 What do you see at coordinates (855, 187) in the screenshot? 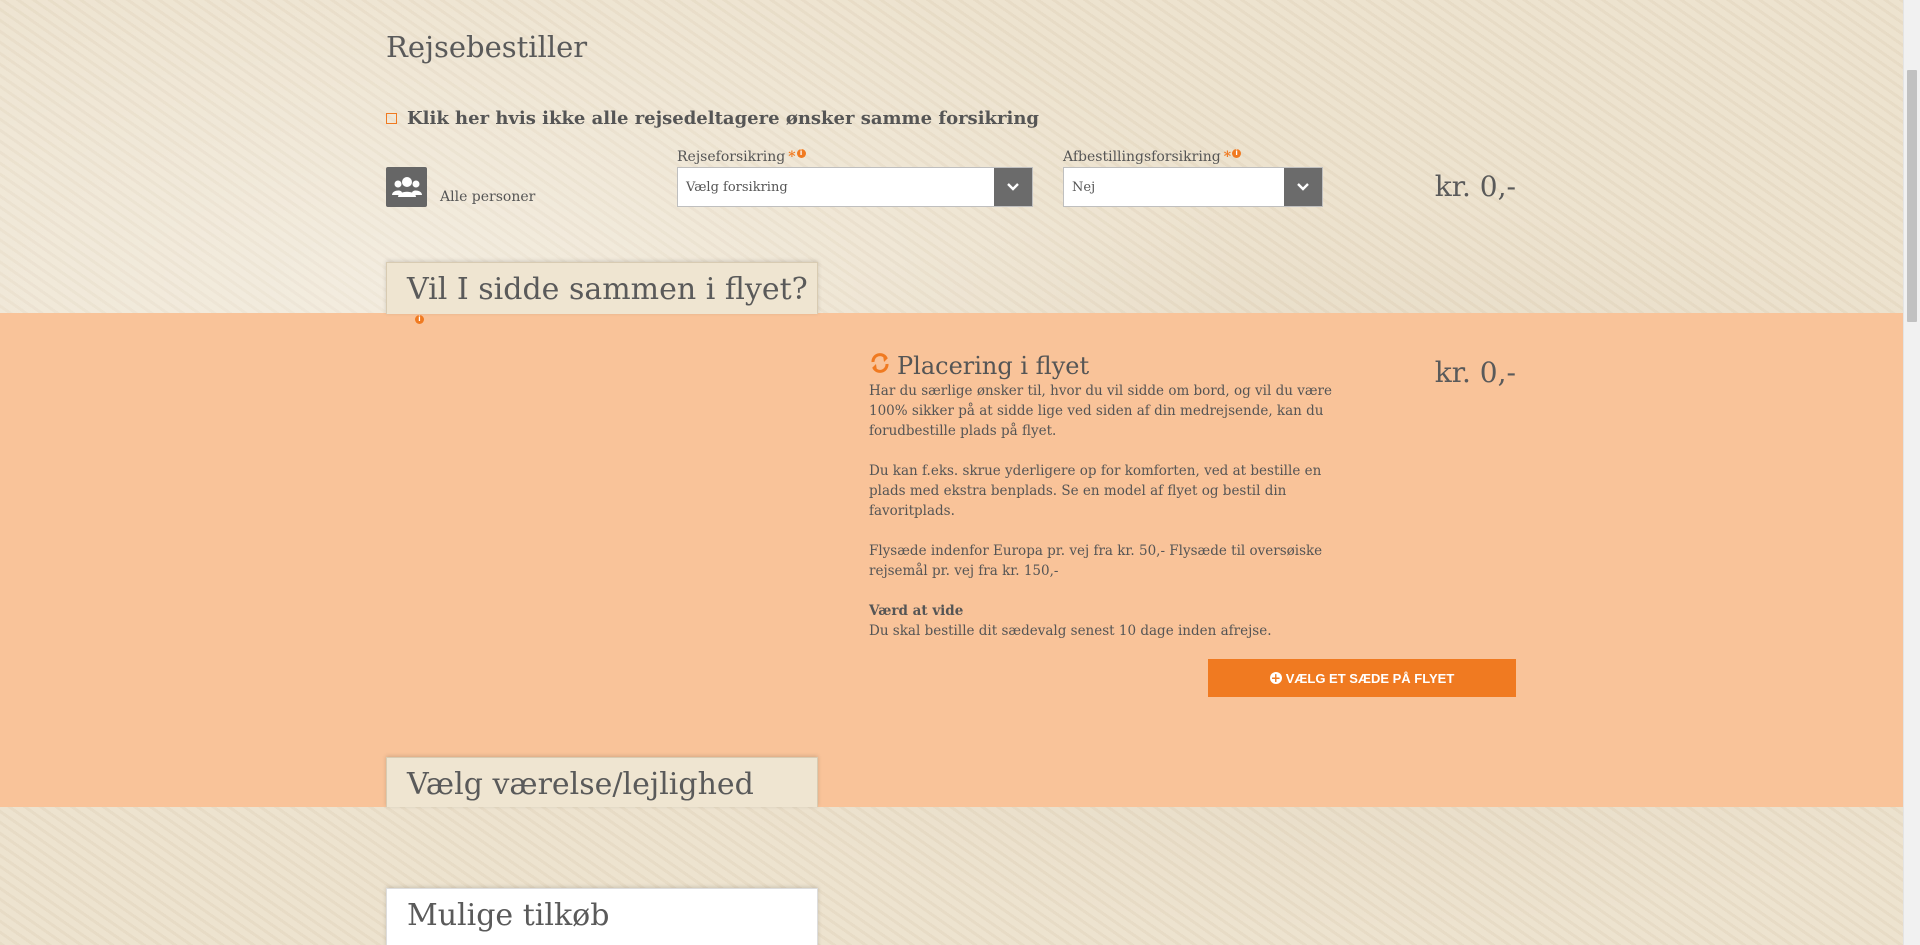
I see `travel-insurance-select: Vælg forsikring` at bounding box center [855, 187].